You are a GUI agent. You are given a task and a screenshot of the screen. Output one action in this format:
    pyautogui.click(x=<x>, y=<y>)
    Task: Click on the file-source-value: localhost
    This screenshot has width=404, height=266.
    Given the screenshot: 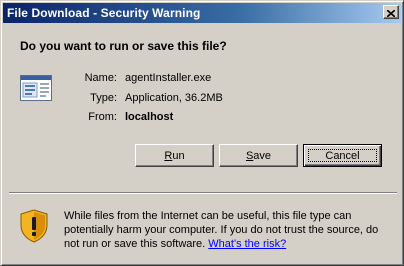 What is the action you would take?
    pyautogui.click(x=149, y=117)
    